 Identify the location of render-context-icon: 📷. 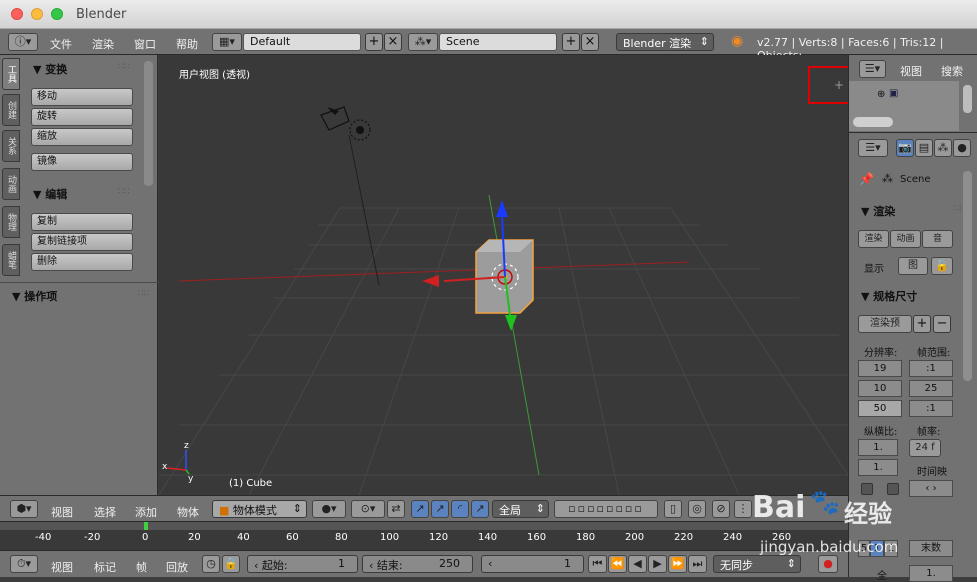
(905, 148).